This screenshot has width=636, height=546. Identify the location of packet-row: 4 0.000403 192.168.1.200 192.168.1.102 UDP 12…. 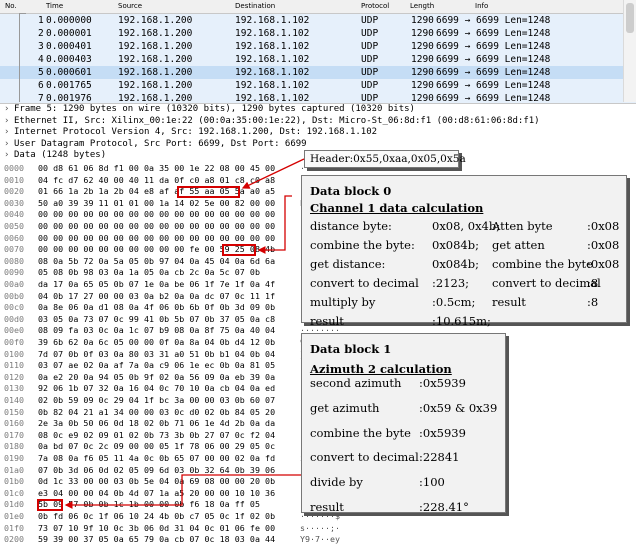
(318, 59).